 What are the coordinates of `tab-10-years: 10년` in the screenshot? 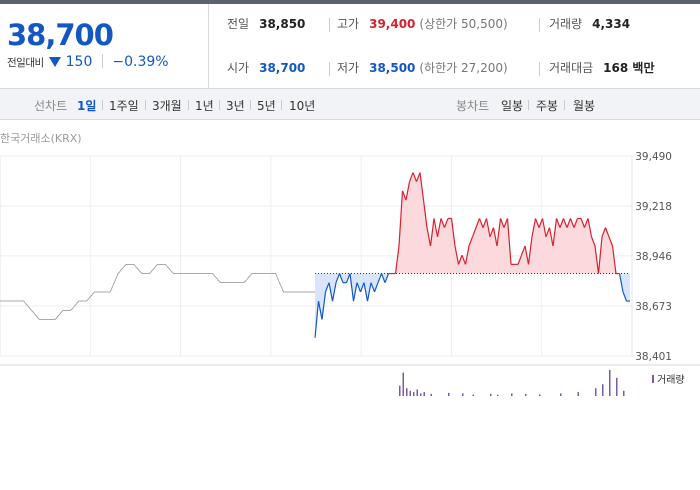 It's located at (302, 105).